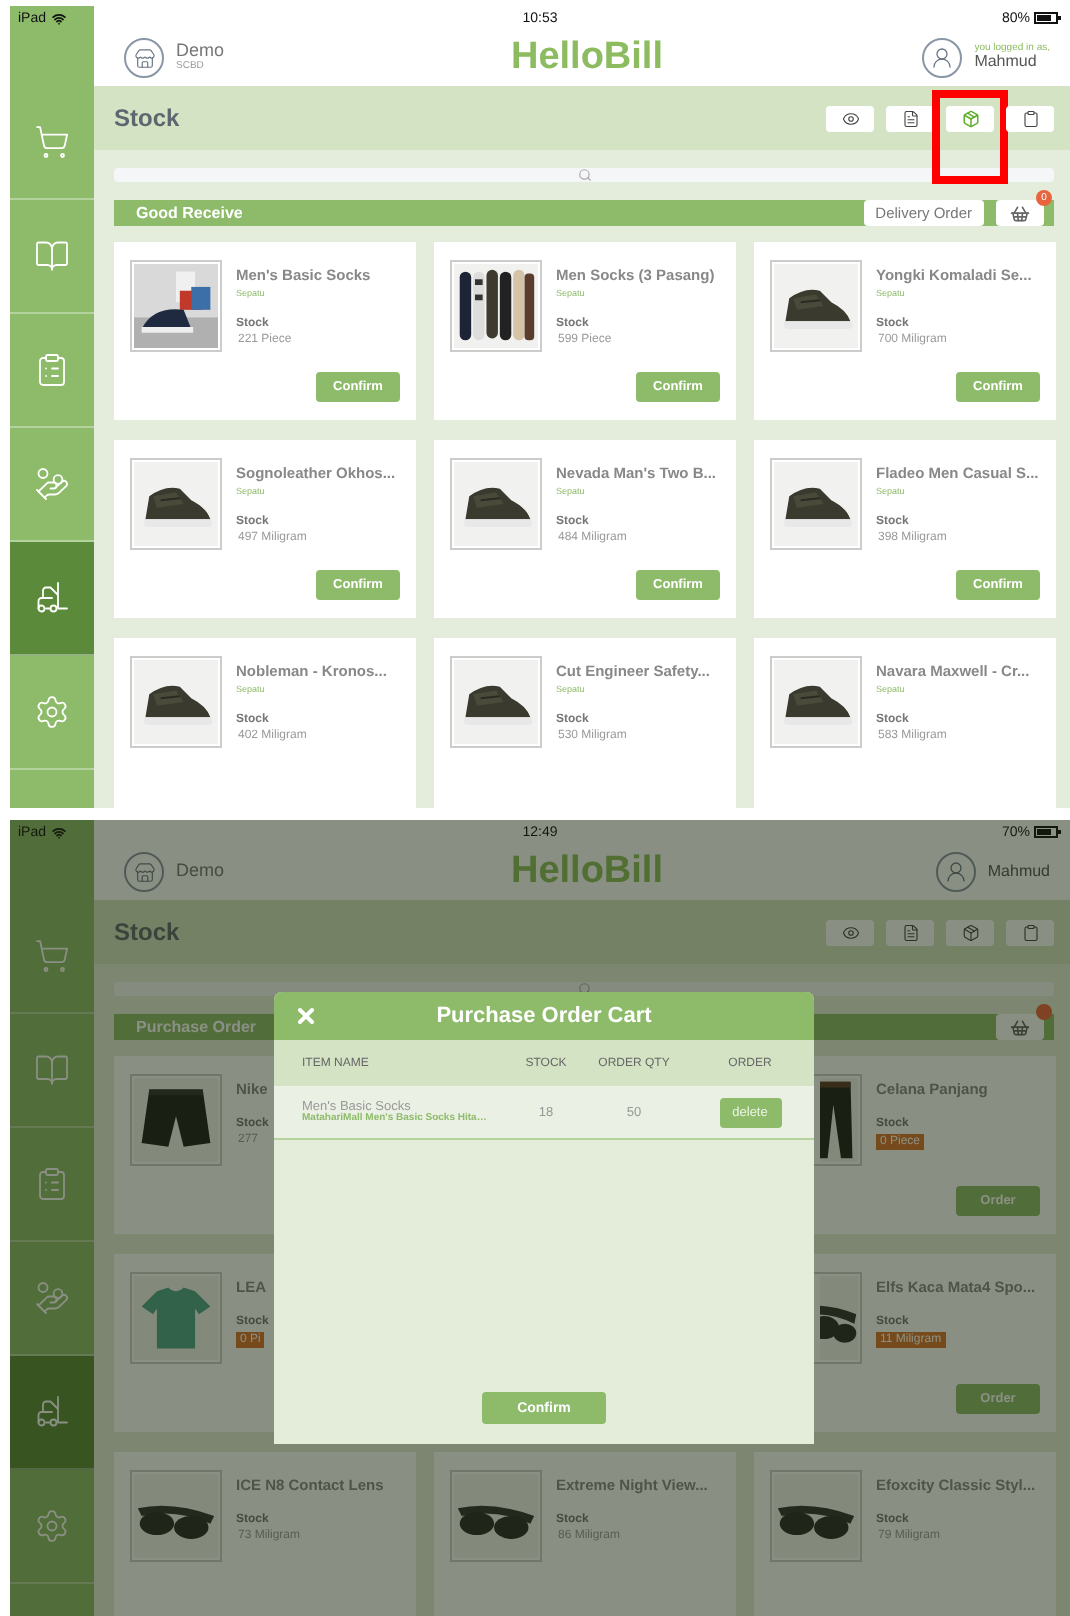  Describe the element at coordinates (196, 1027) in the screenshot. I see `section-title: Purchase Order` at that location.